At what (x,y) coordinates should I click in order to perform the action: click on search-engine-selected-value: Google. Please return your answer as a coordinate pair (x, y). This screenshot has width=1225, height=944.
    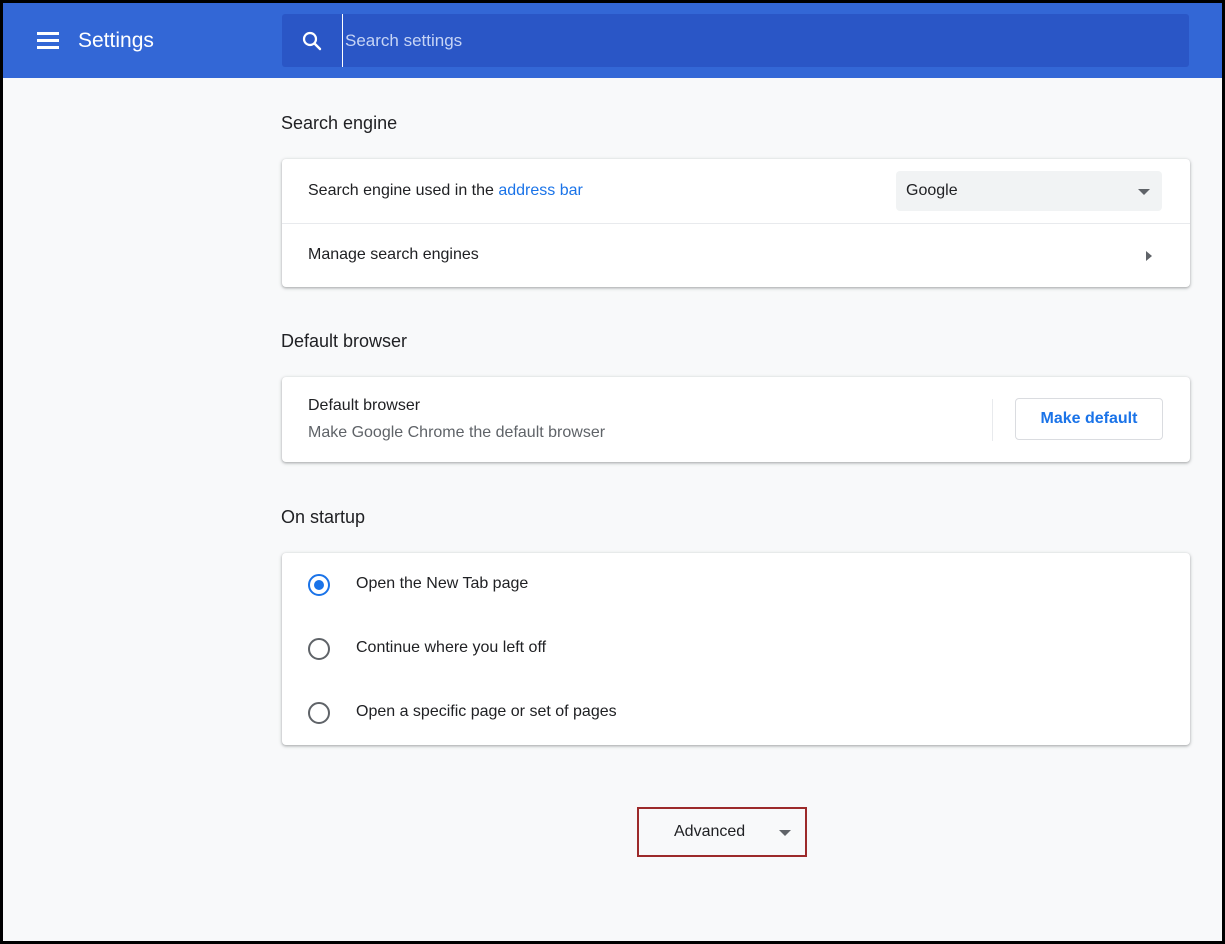
    Looking at the image, I should click on (932, 190).